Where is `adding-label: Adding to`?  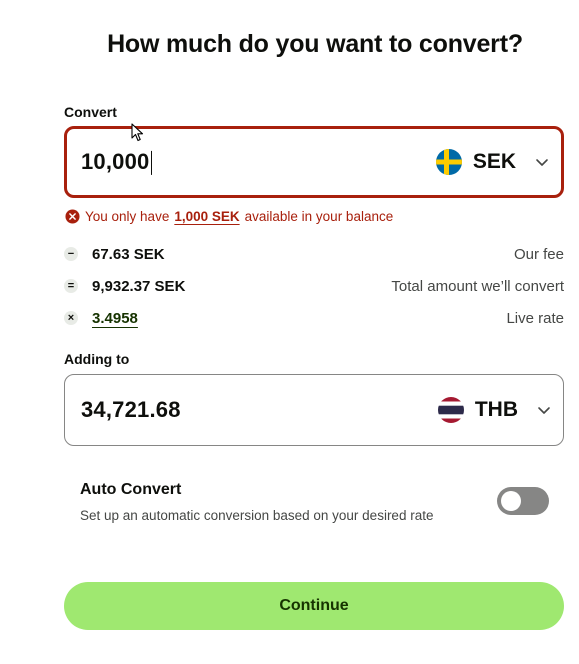
adding-label: Adding to is located at coordinates (97, 359).